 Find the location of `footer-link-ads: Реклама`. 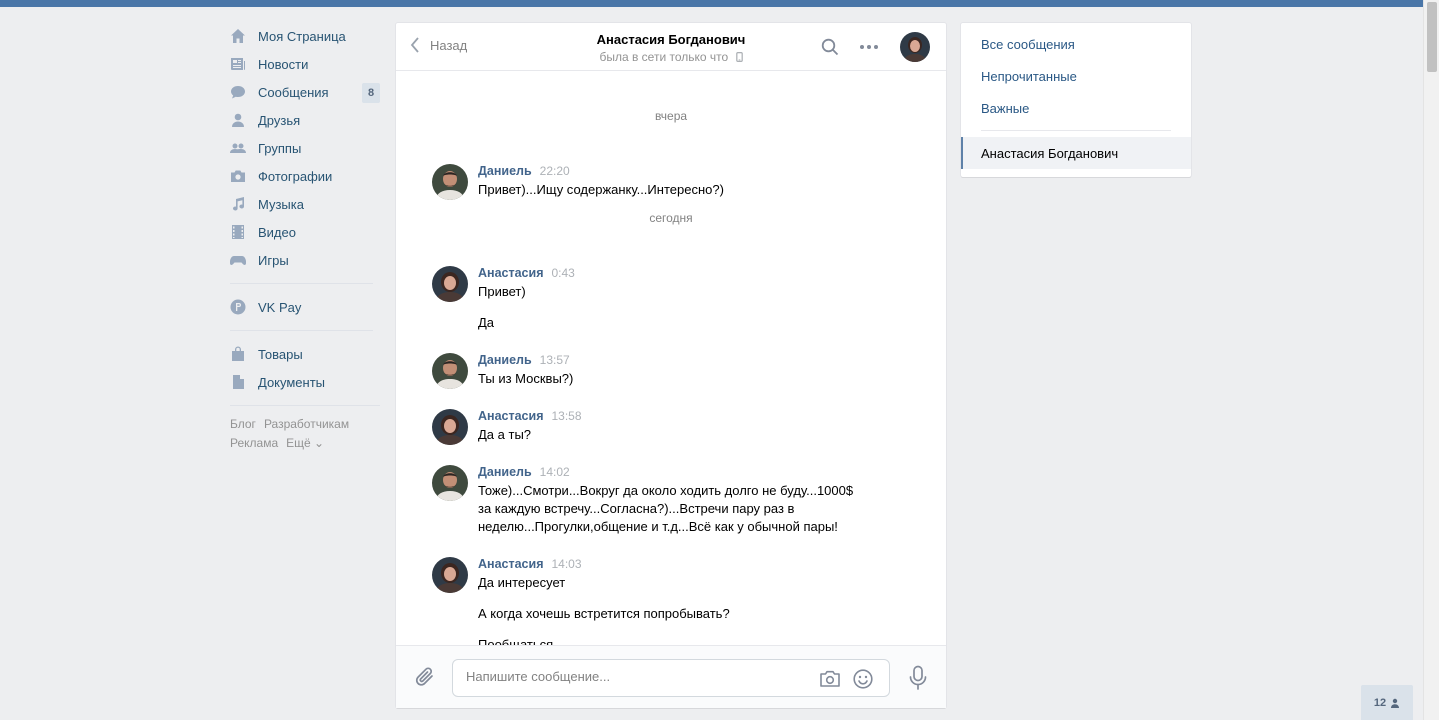

footer-link-ads: Реклама is located at coordinates (254, 443).